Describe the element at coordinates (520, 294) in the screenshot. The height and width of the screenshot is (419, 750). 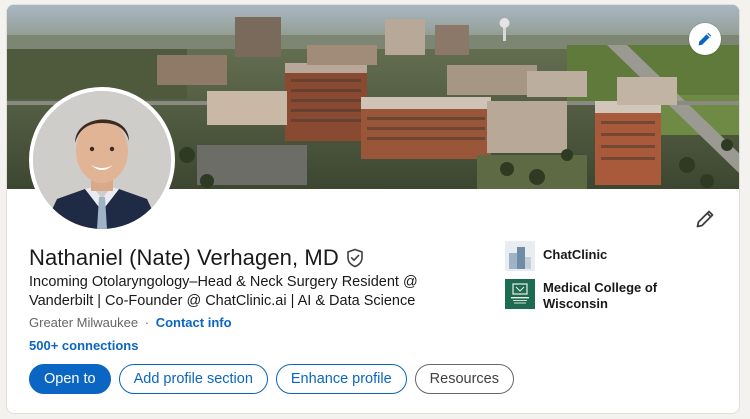
I see `mcw-logo` at that location.